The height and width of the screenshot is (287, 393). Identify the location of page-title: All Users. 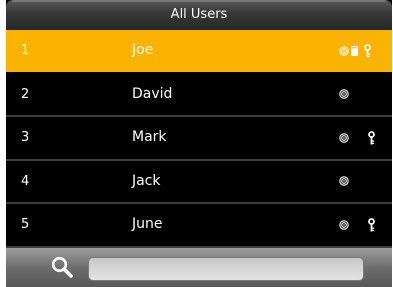
(199, 14).